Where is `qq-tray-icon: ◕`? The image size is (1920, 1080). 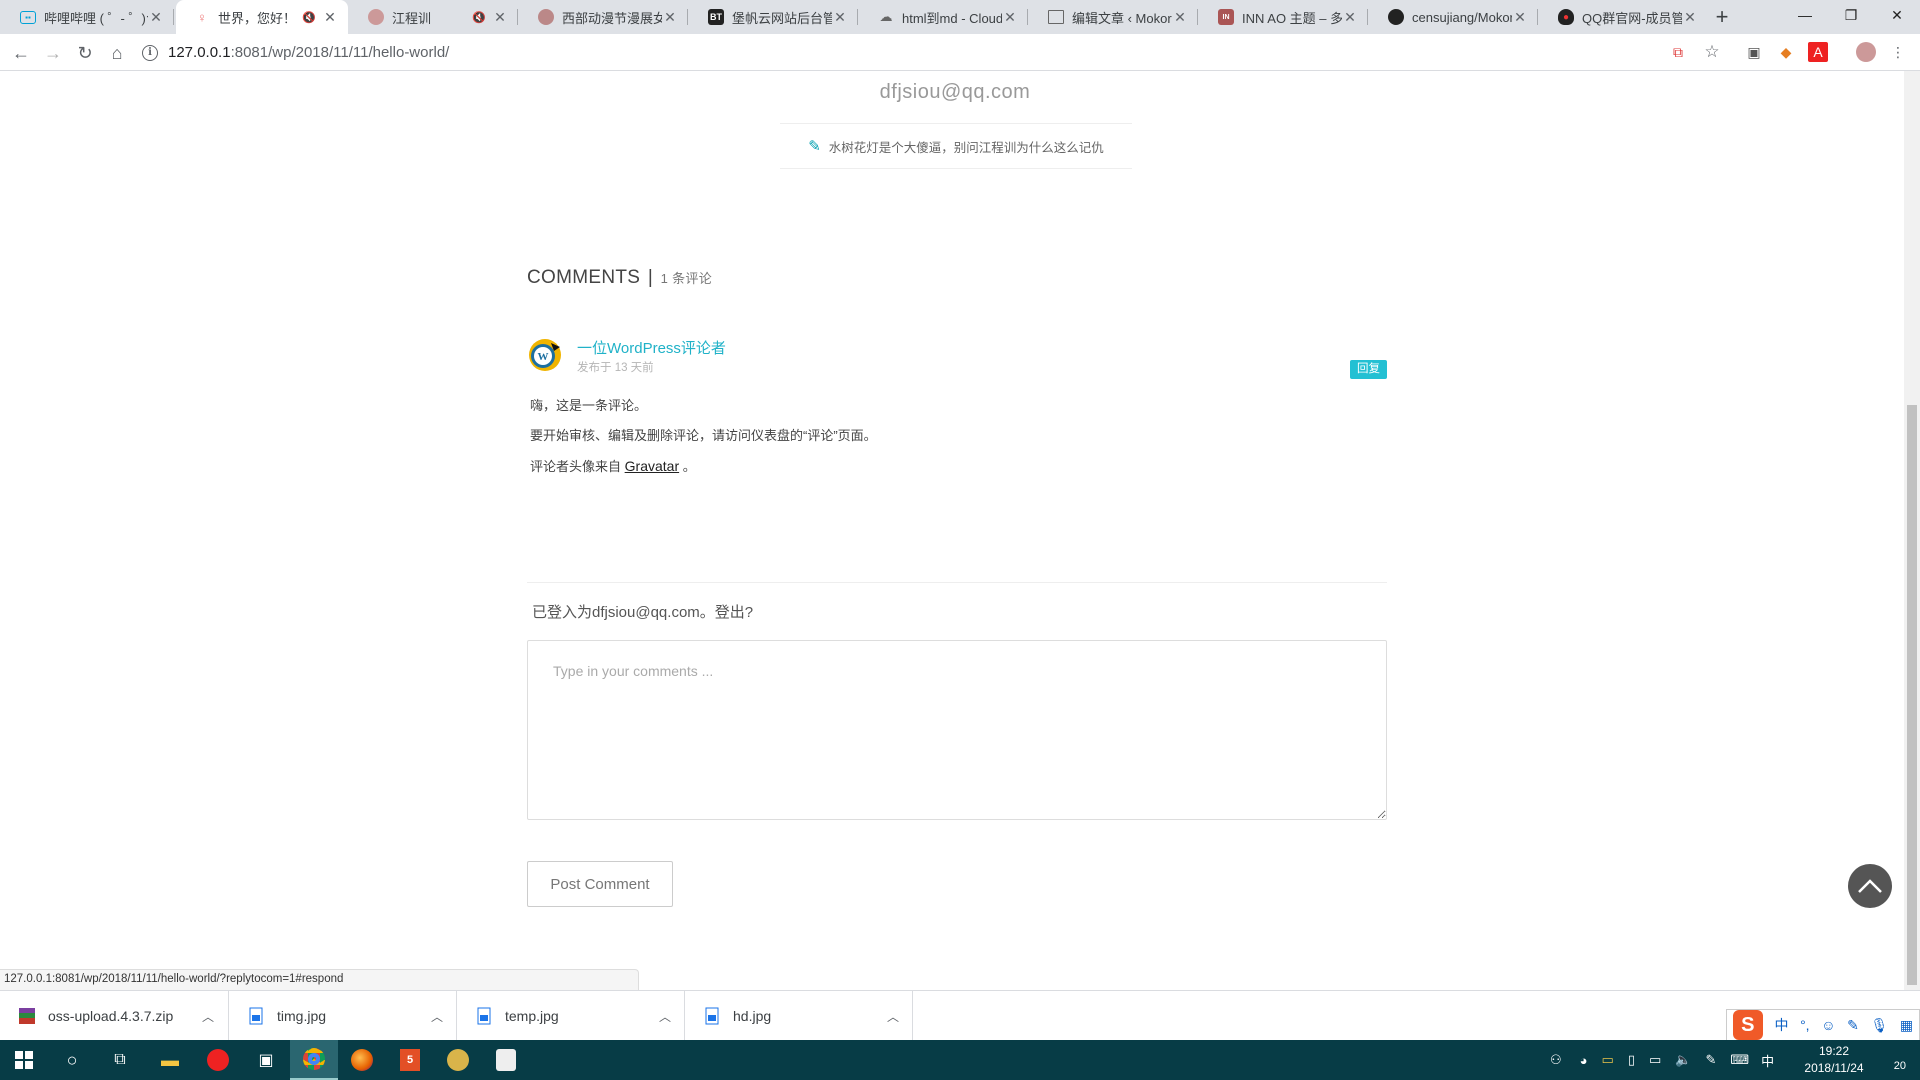
qq-tray-icon: ◕ is located at coordinates (1584, 1060).